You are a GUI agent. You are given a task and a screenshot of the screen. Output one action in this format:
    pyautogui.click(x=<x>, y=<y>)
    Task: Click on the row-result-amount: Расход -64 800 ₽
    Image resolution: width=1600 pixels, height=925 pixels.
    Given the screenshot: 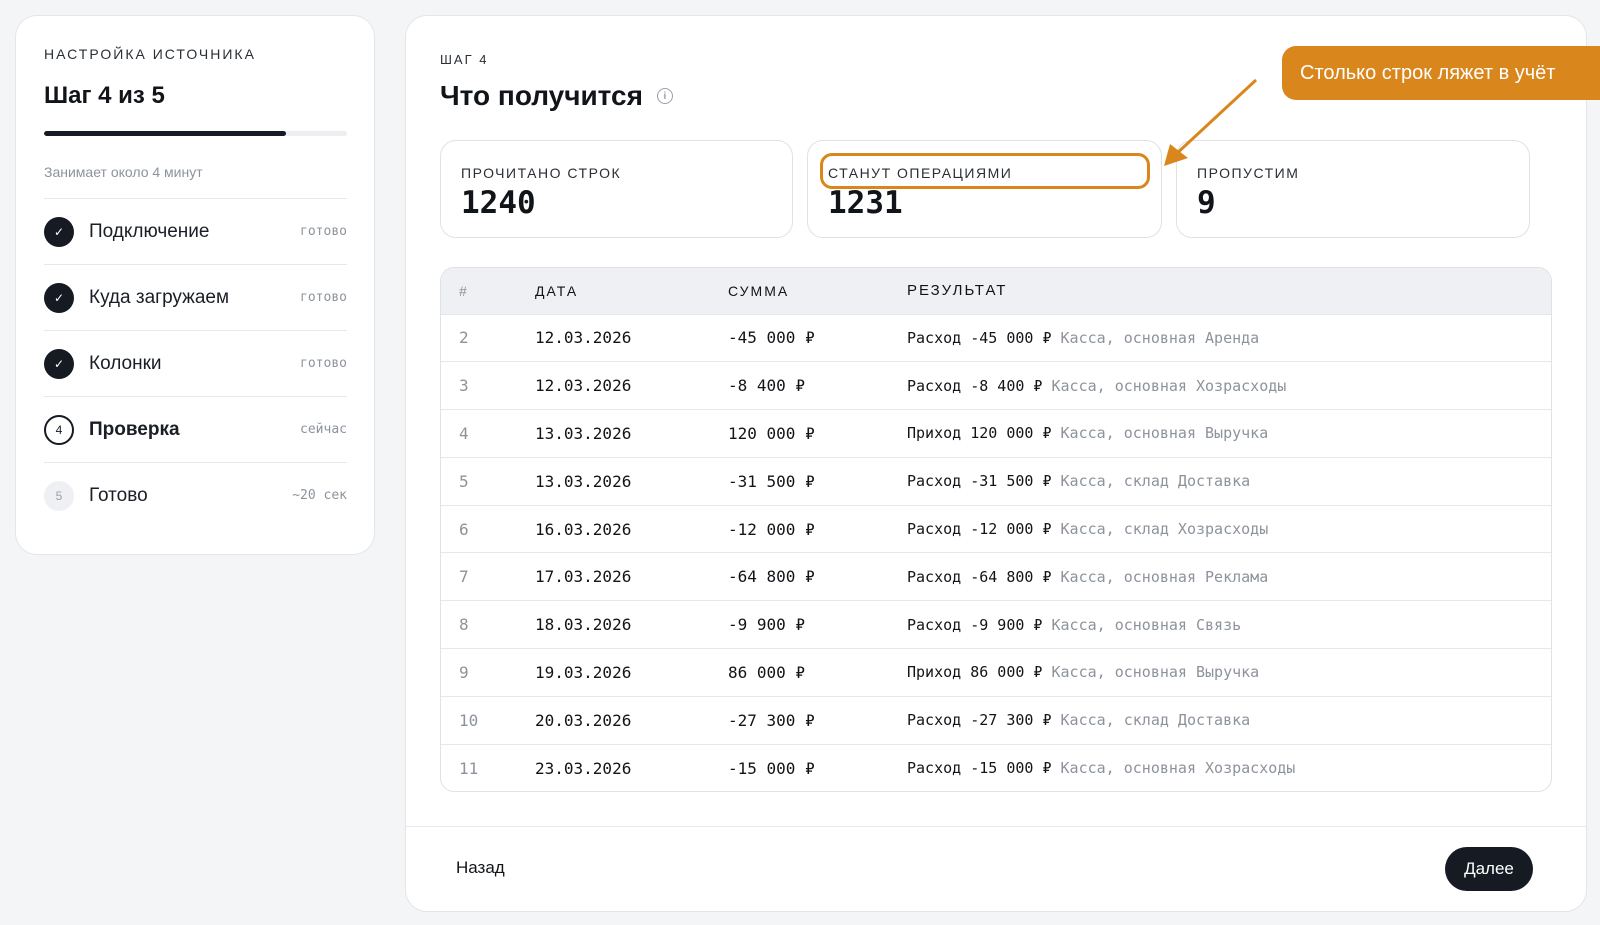 What is the action you would take?
    pyautogui.click(x=979, y=576)
    